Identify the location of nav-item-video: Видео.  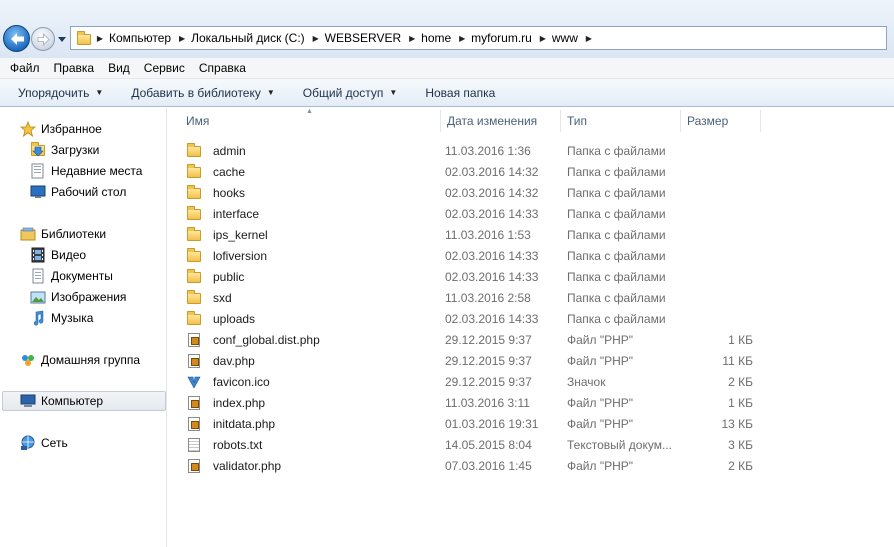
(58, 255).